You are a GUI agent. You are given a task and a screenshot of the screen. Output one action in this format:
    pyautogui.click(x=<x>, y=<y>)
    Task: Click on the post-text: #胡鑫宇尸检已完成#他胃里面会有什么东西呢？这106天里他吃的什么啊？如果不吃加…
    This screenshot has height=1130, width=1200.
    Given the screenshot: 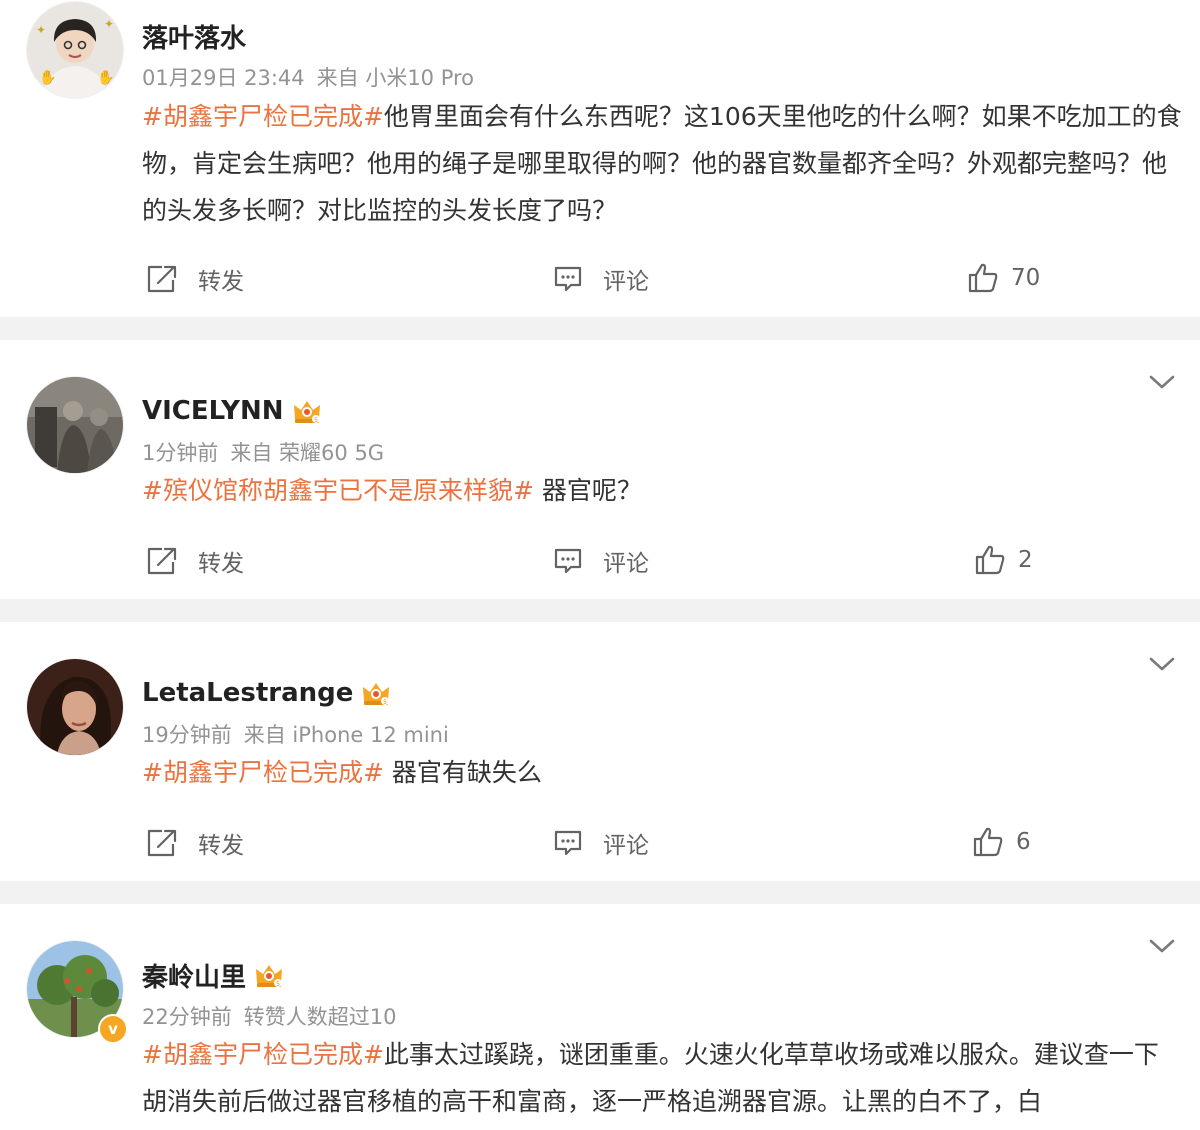 What is the action you would take?
    pyautogui.click(x=662, y=163)
    